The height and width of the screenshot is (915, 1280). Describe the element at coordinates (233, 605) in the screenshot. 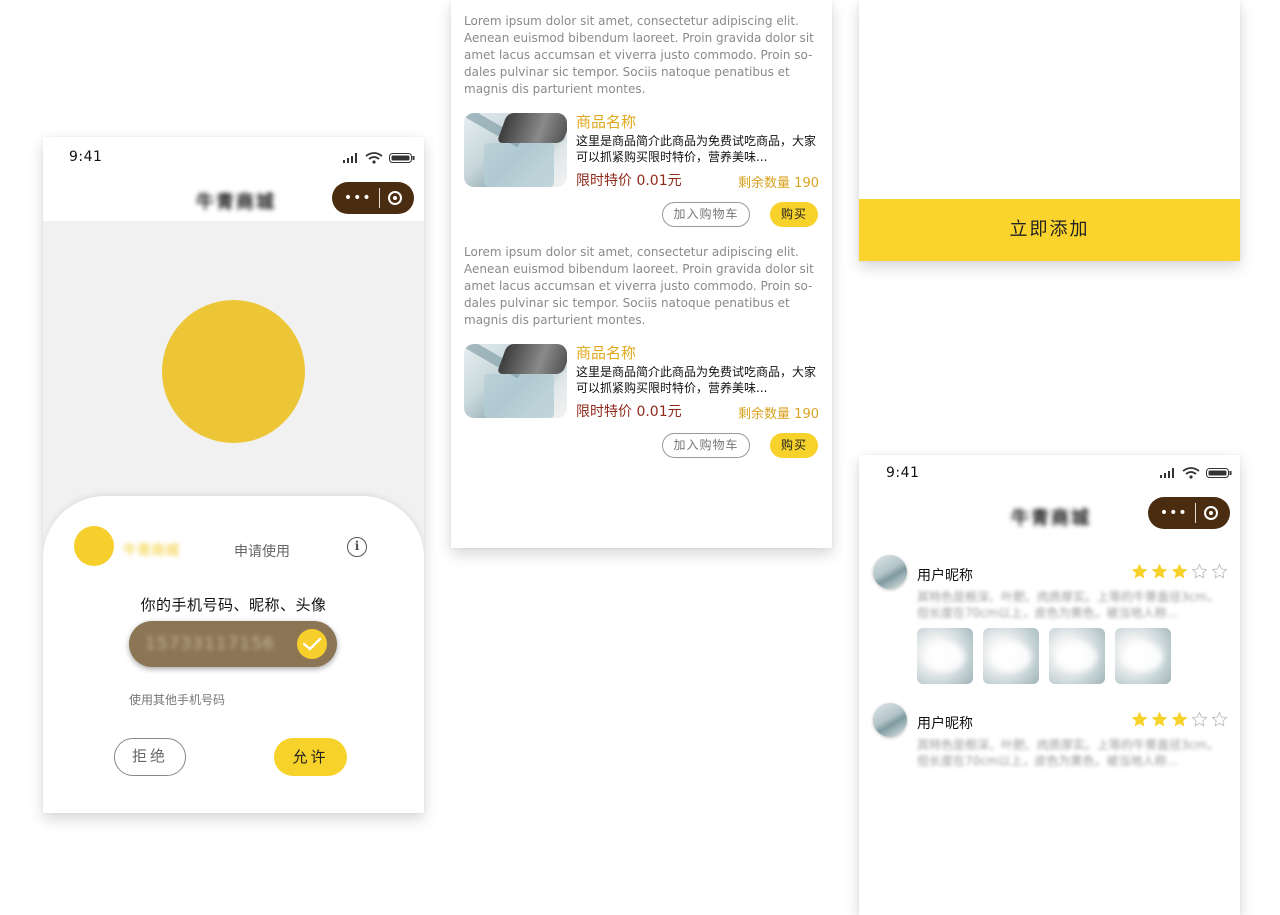

I see `permission-question: 你的手机号码、昵称、头像` at that location.